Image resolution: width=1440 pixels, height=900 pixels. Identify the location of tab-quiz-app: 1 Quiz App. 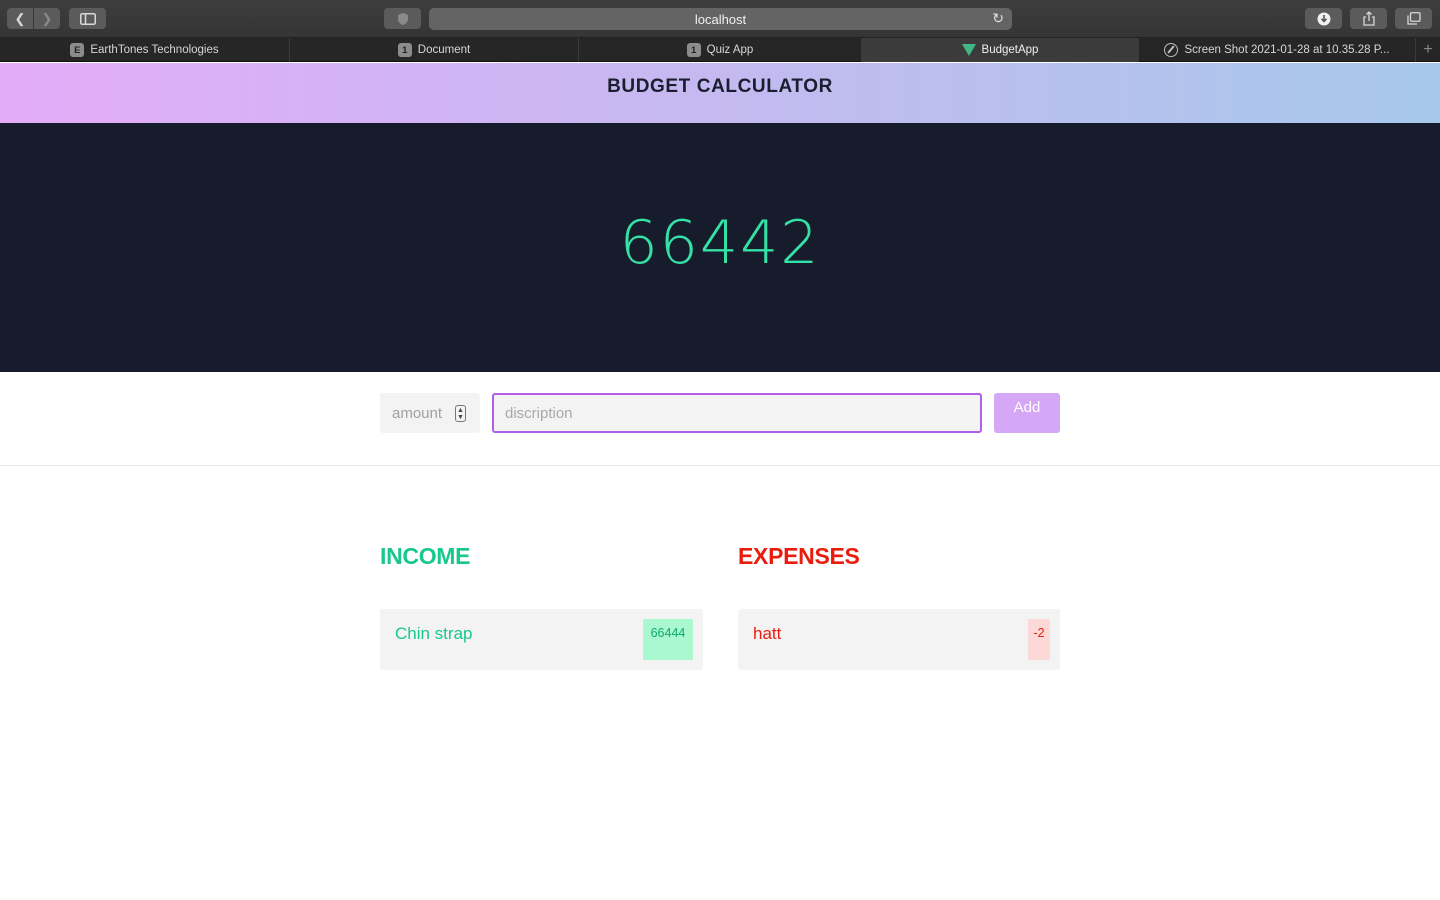
(720, 50).